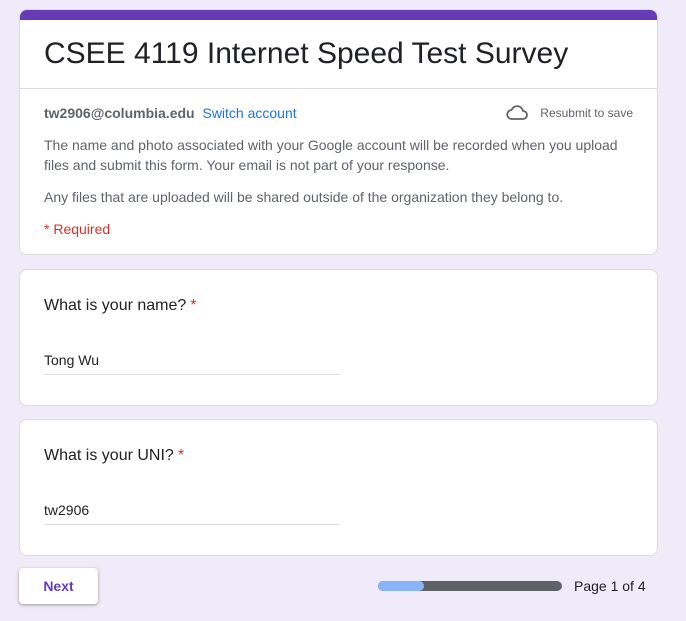  I want to click on save-status-text: Resubmit to save, so click(586, 113).